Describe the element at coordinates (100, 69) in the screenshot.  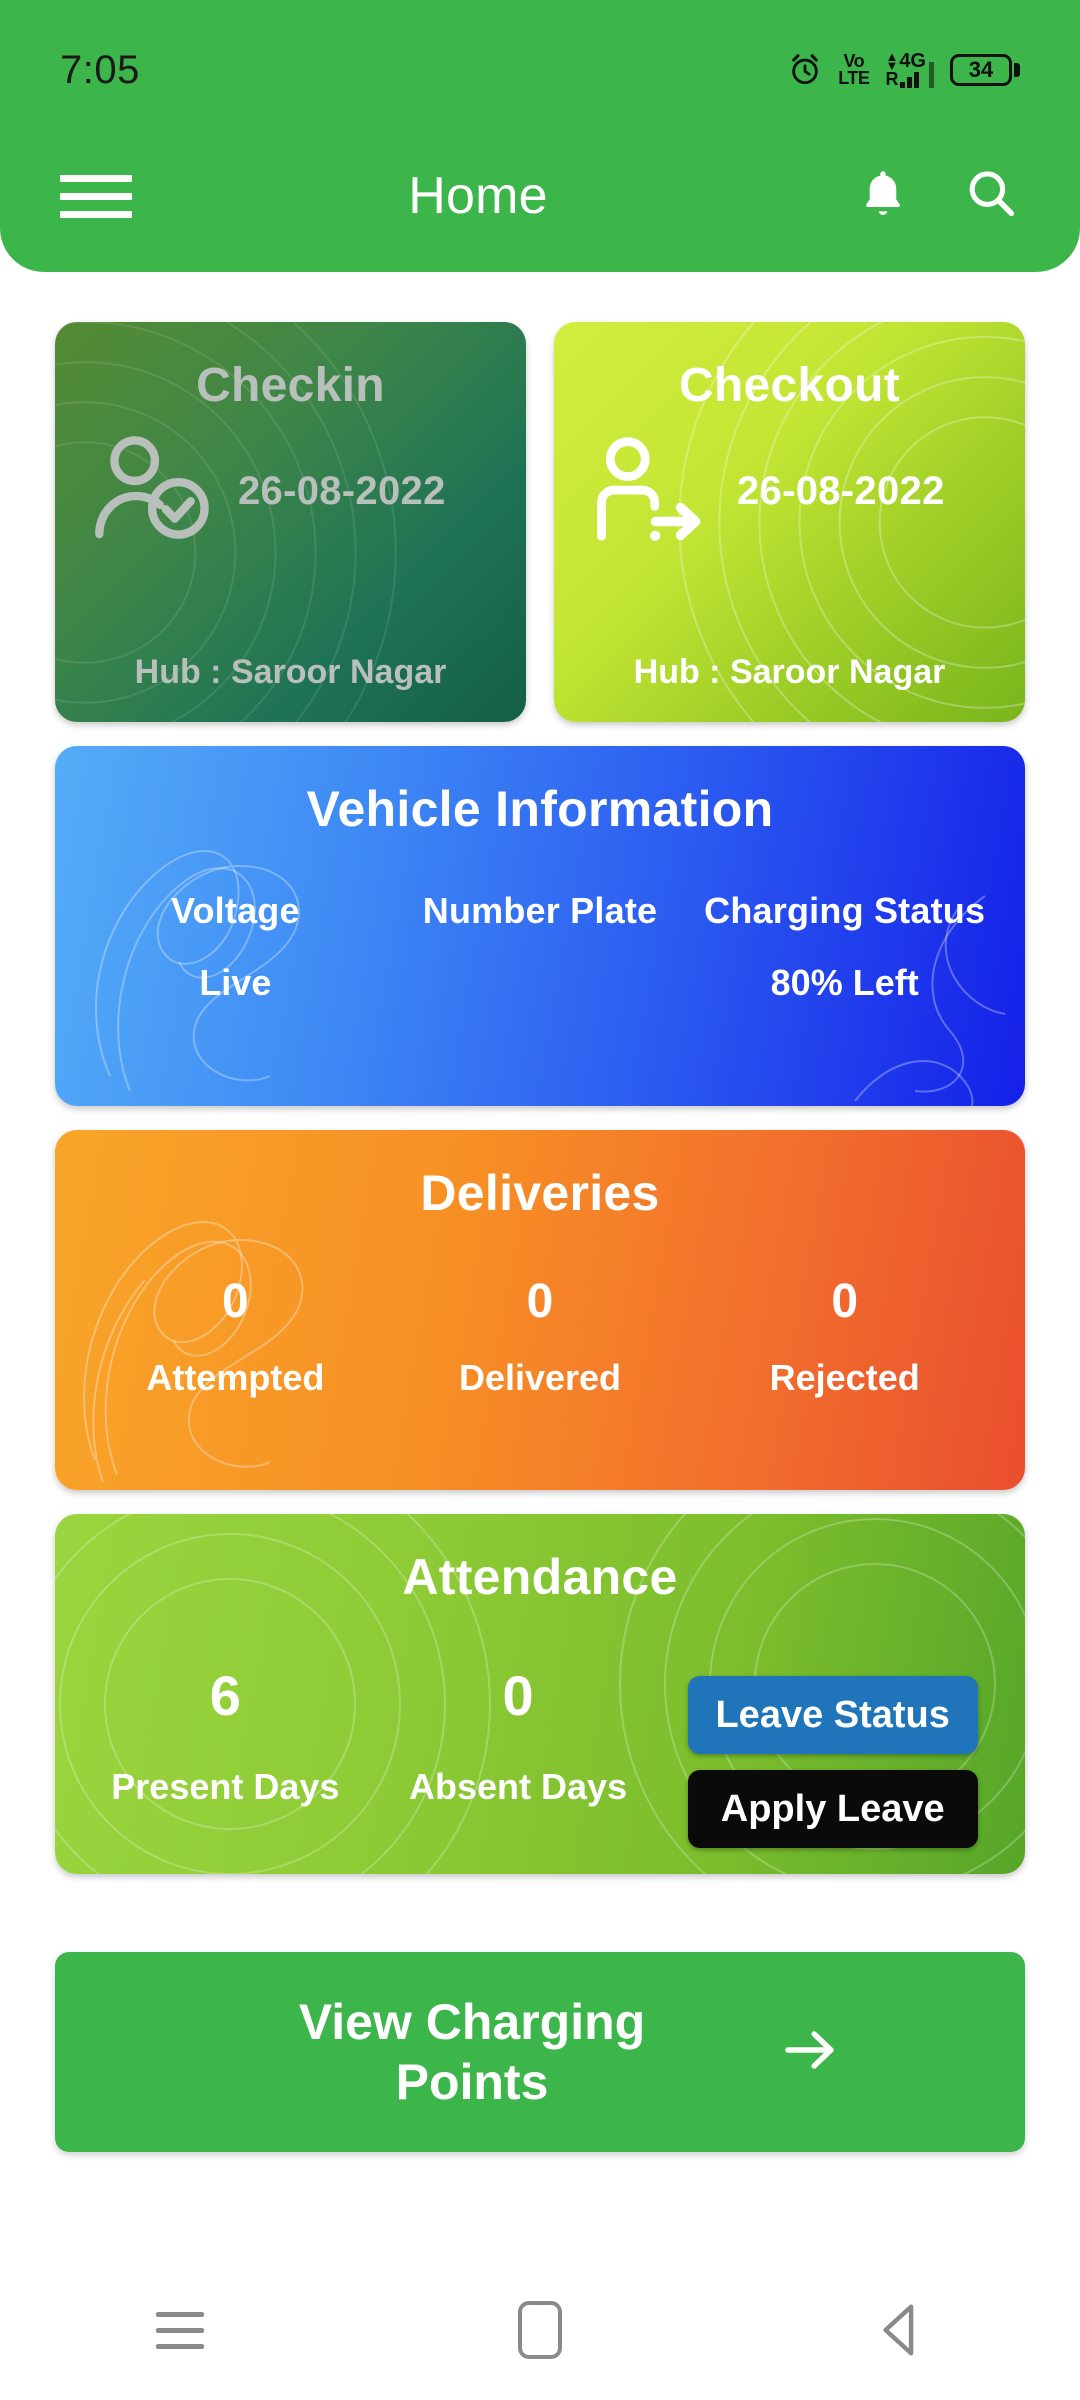
I see `status-time: 7:05` at that location.